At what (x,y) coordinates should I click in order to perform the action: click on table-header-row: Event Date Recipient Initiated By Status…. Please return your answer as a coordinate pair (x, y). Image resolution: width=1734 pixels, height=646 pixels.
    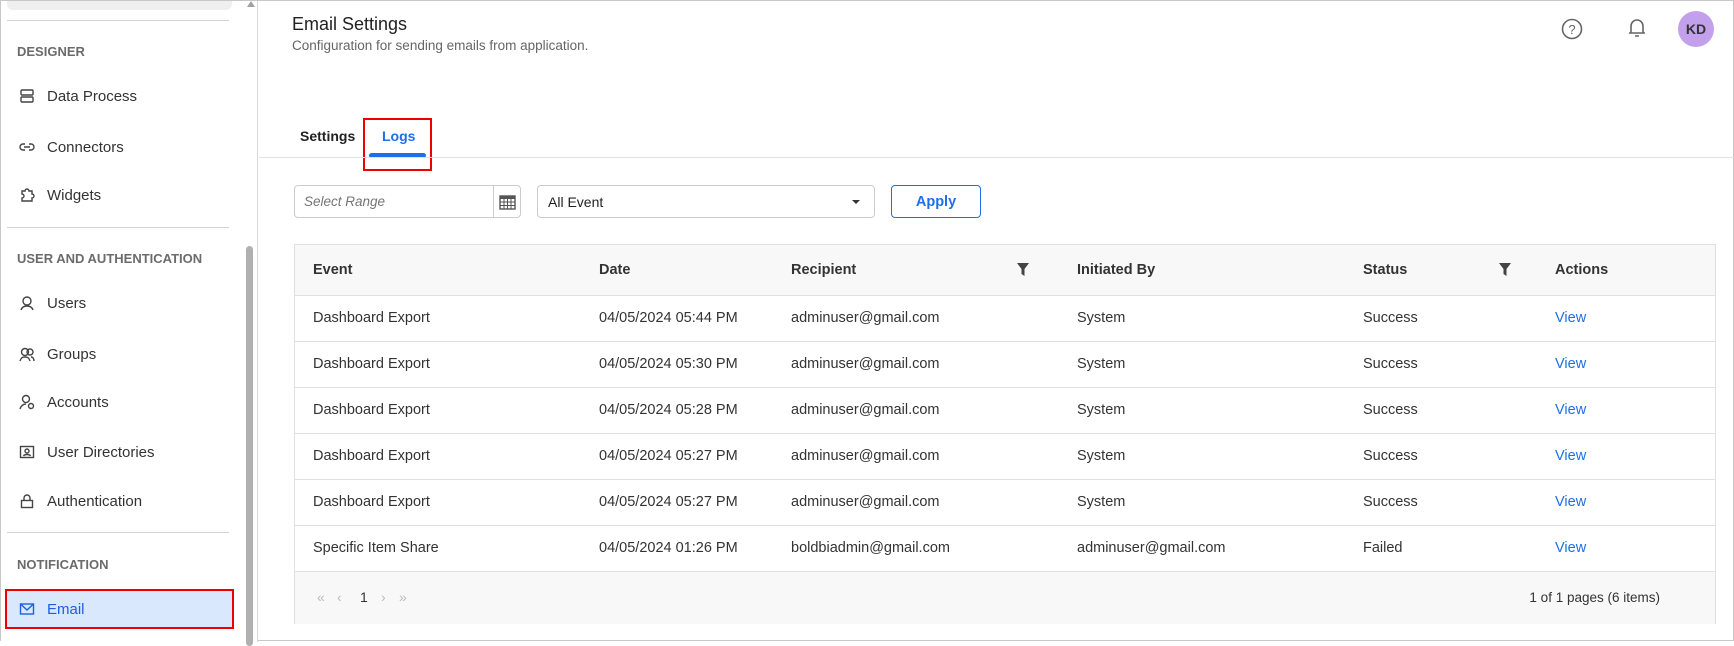
    Looking at the image, I should click on (1005, 270).